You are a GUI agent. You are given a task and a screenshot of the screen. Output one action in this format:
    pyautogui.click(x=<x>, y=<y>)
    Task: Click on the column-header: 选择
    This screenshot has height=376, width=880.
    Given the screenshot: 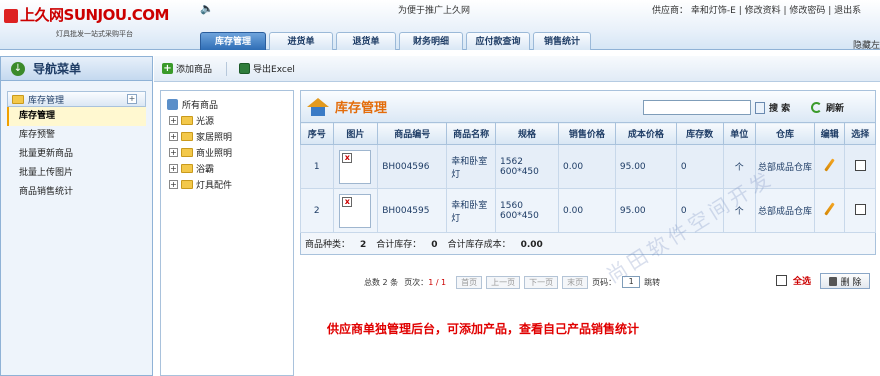 What is the action you would take?
    pyautogui.click(x=860, y=133)
    